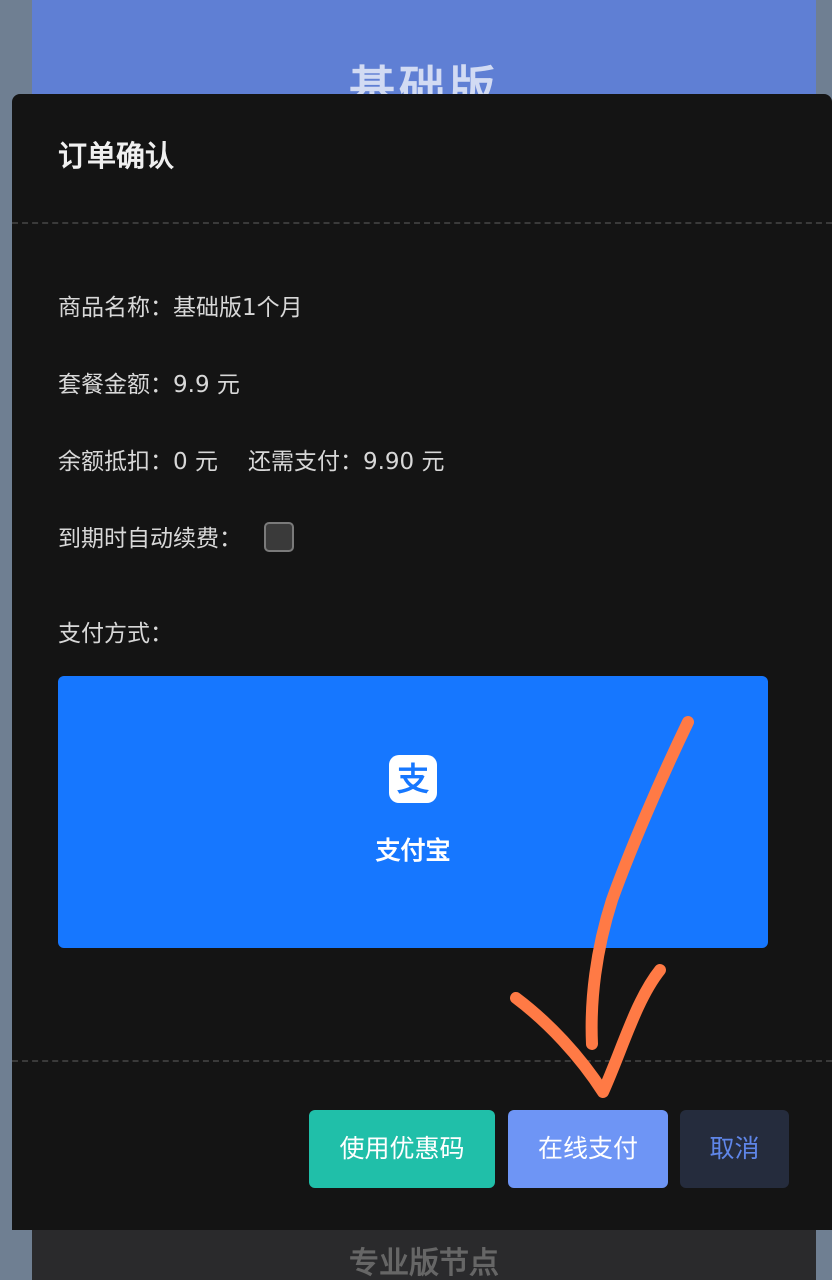 Image resolution: width=832 pixels, height=1280 pixels. Describe the element at coordinates (305, 462) in the screenshot. I see `amount-due-label: 还需支付：` at that location.